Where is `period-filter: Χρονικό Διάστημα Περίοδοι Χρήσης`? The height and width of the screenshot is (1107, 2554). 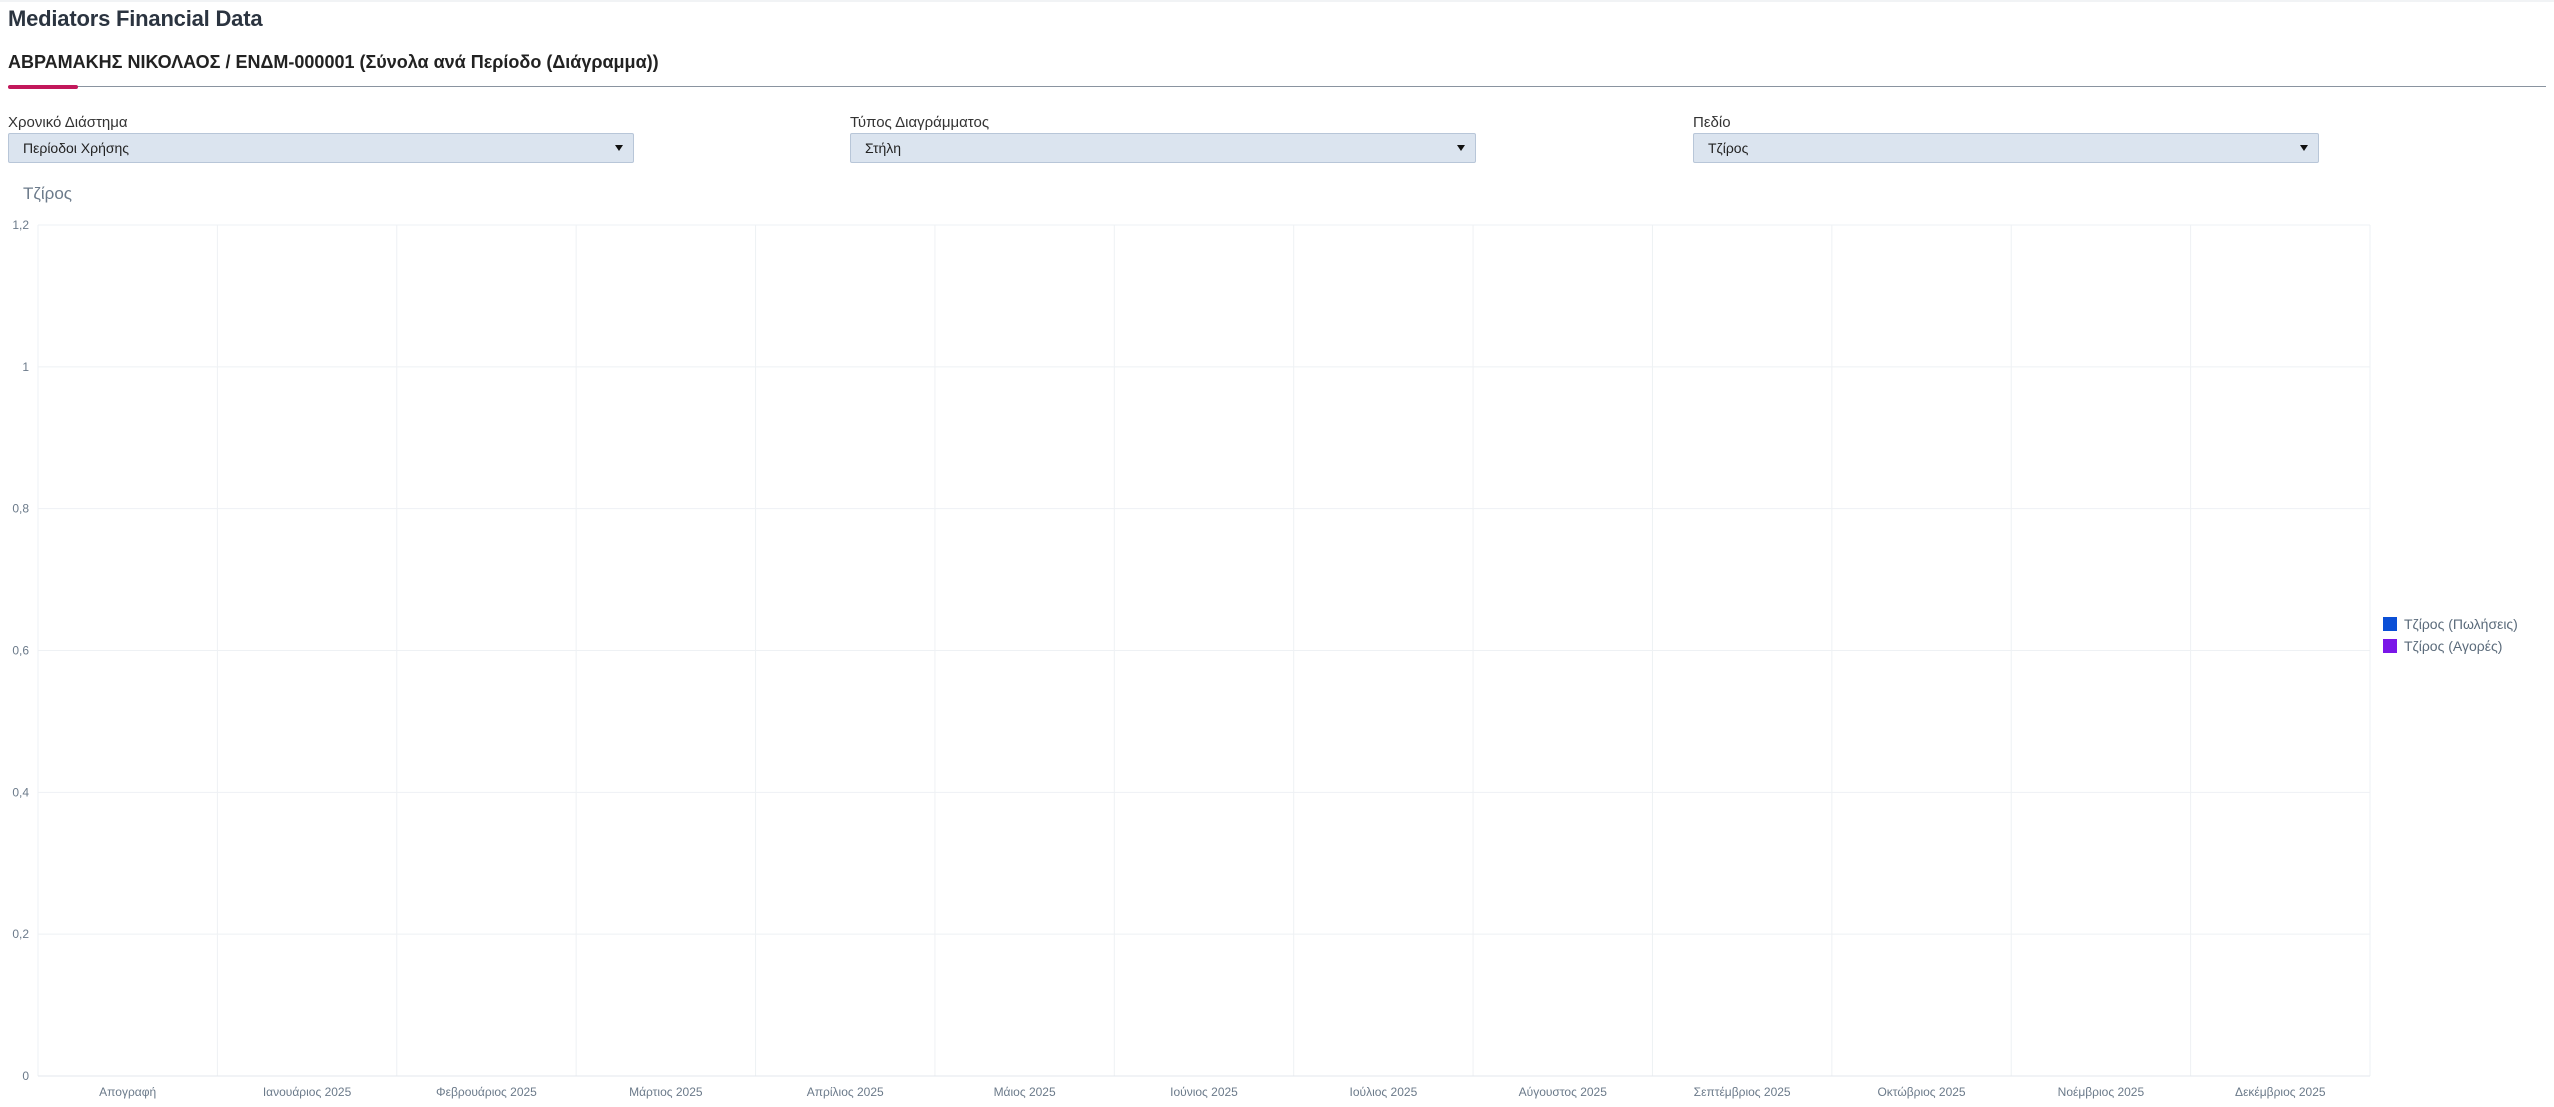
period-filter: Χρονικό Διάστημα Περίοδοι Χρήσης is located at coordinates (321, 138).